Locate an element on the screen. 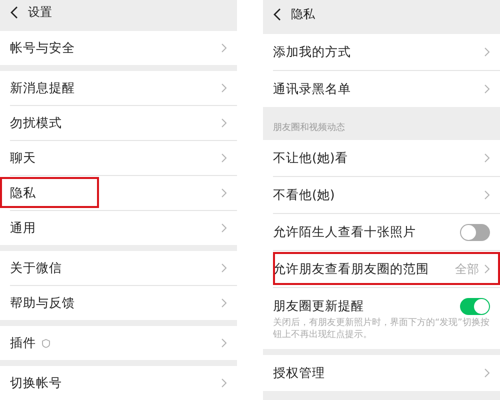 The width and height of the screenshot is (500, 400). list-item: 勿扰模式 is located at coordinates (118, 122).